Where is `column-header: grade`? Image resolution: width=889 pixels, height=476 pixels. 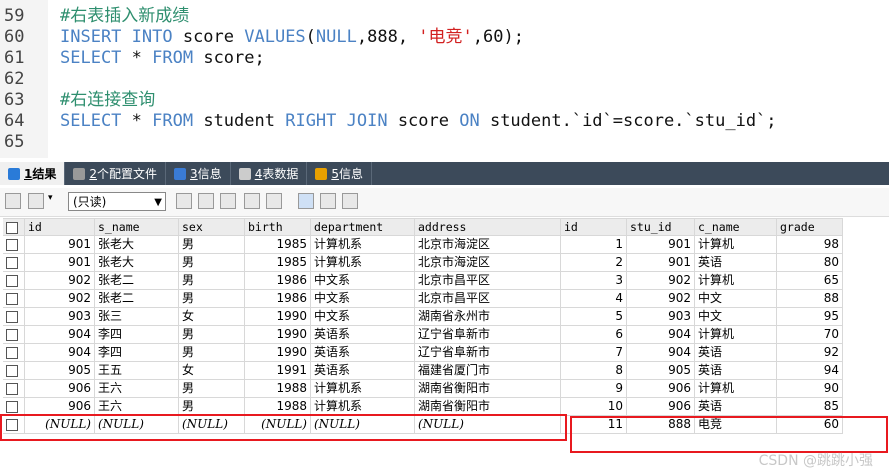 column-header: grade is located at coordinates (810, 227).